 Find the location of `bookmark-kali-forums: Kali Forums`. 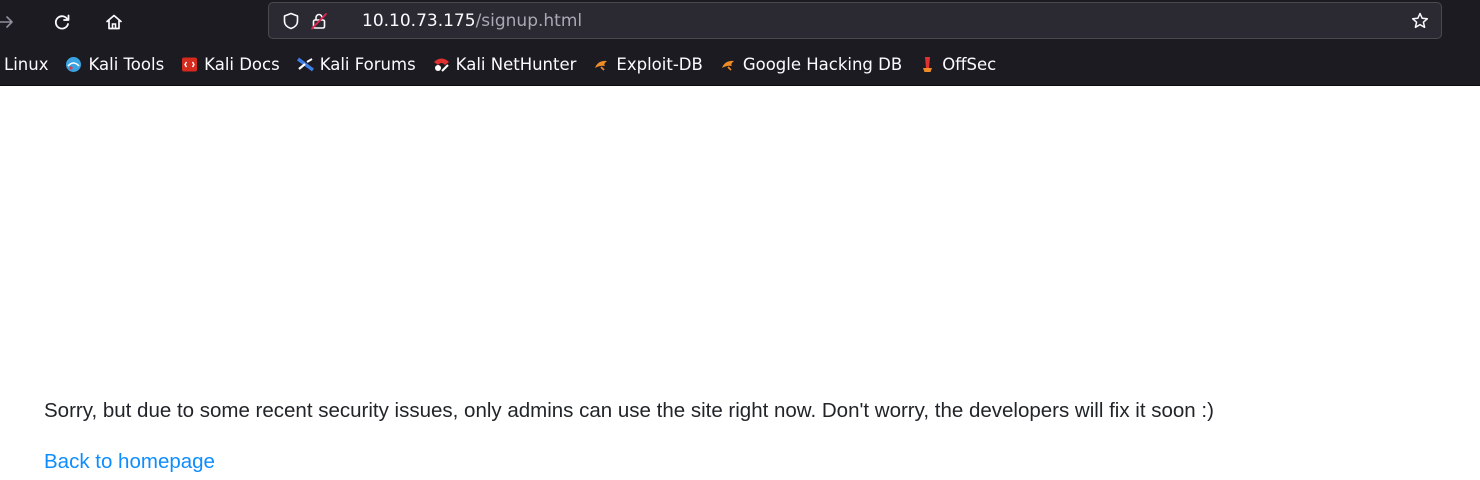

bookmark-kali-forums: Kali Forums is located at coordinates (356, 64).